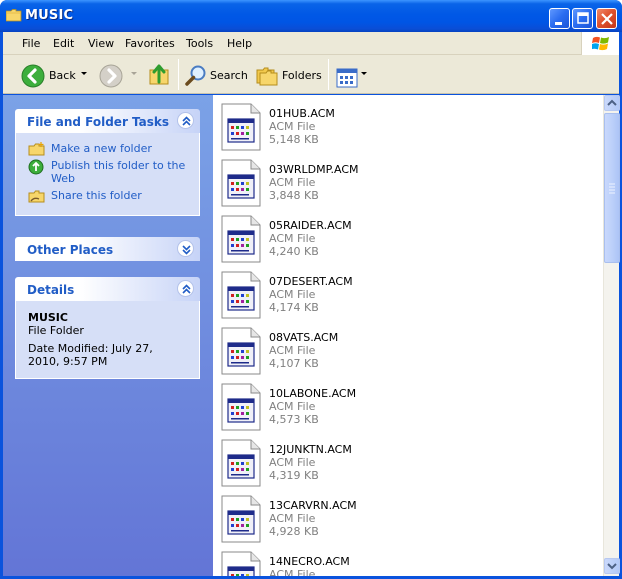 The image size is (622, 579). I want to click on folders-button-label: Folders, so click(302, 75).